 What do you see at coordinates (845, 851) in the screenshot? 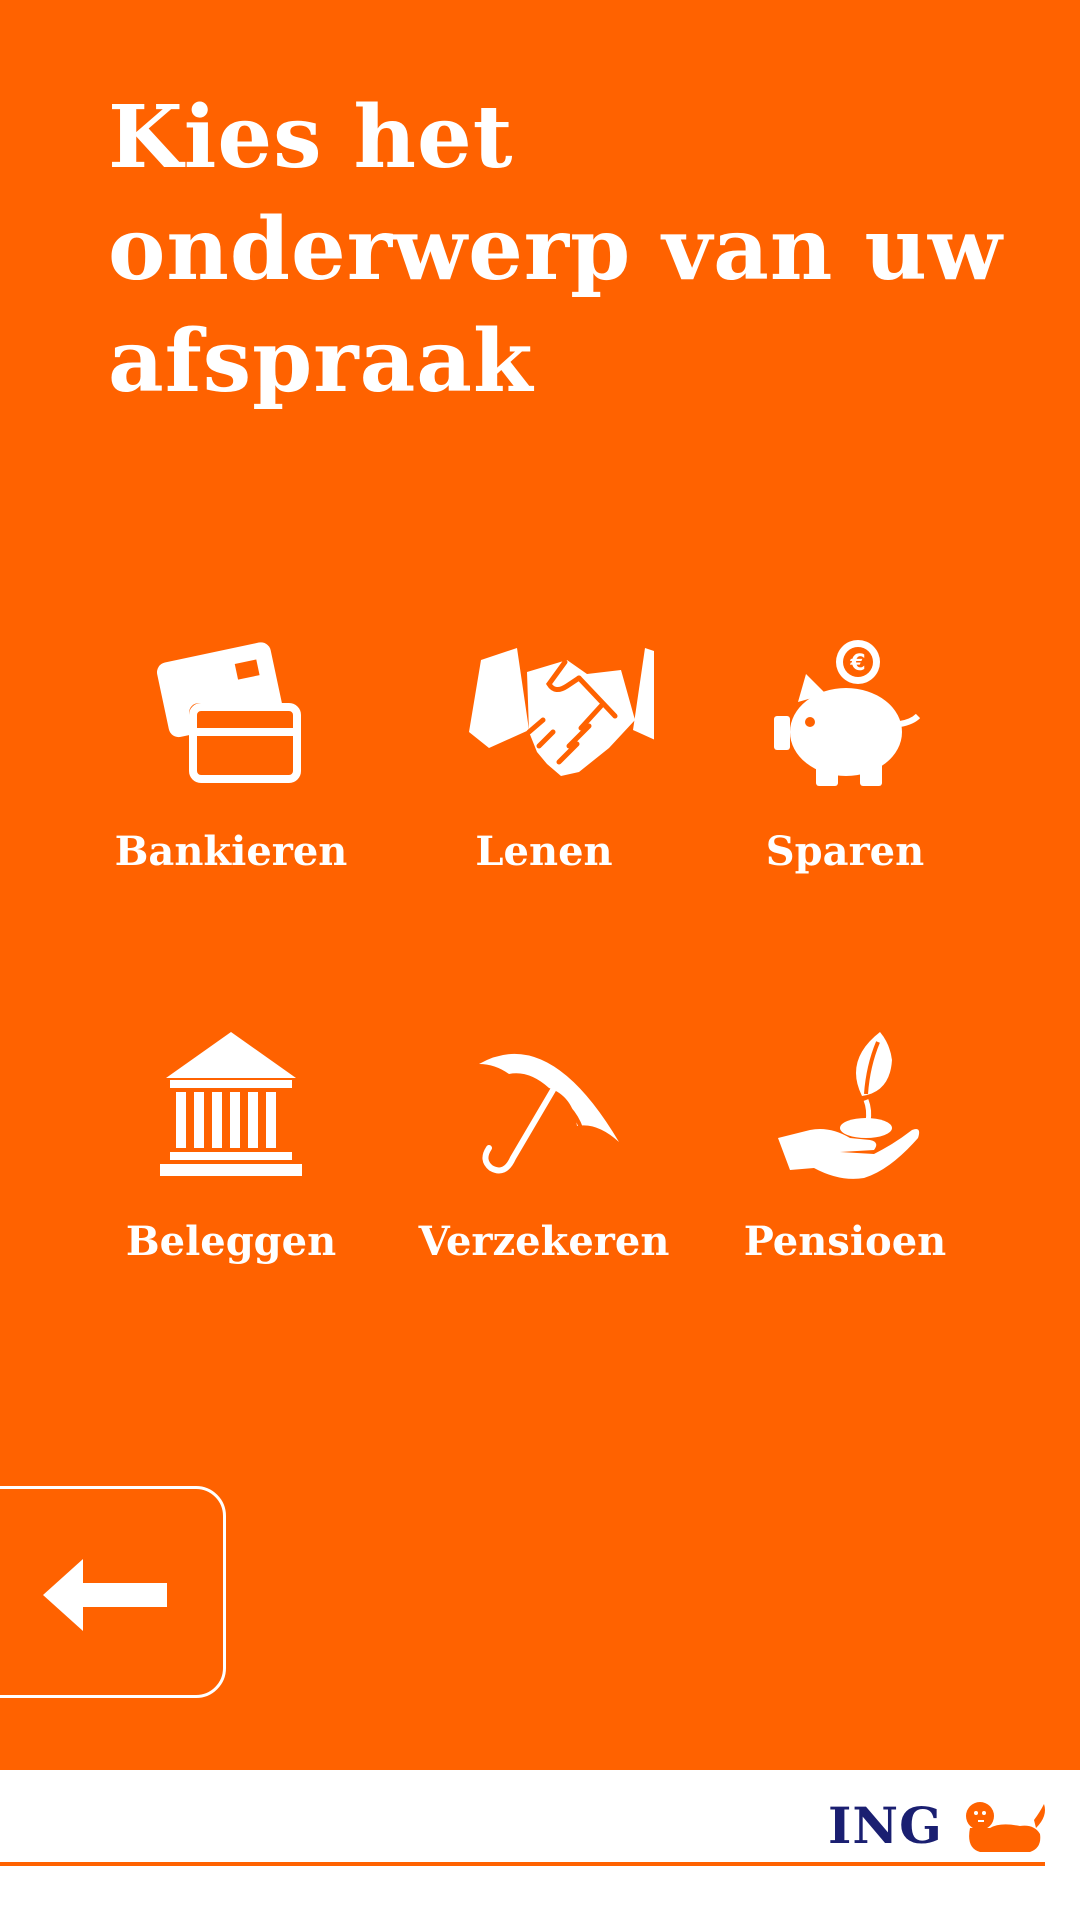
I see `topic-label: Sparen` at bounding box center [845, 851].